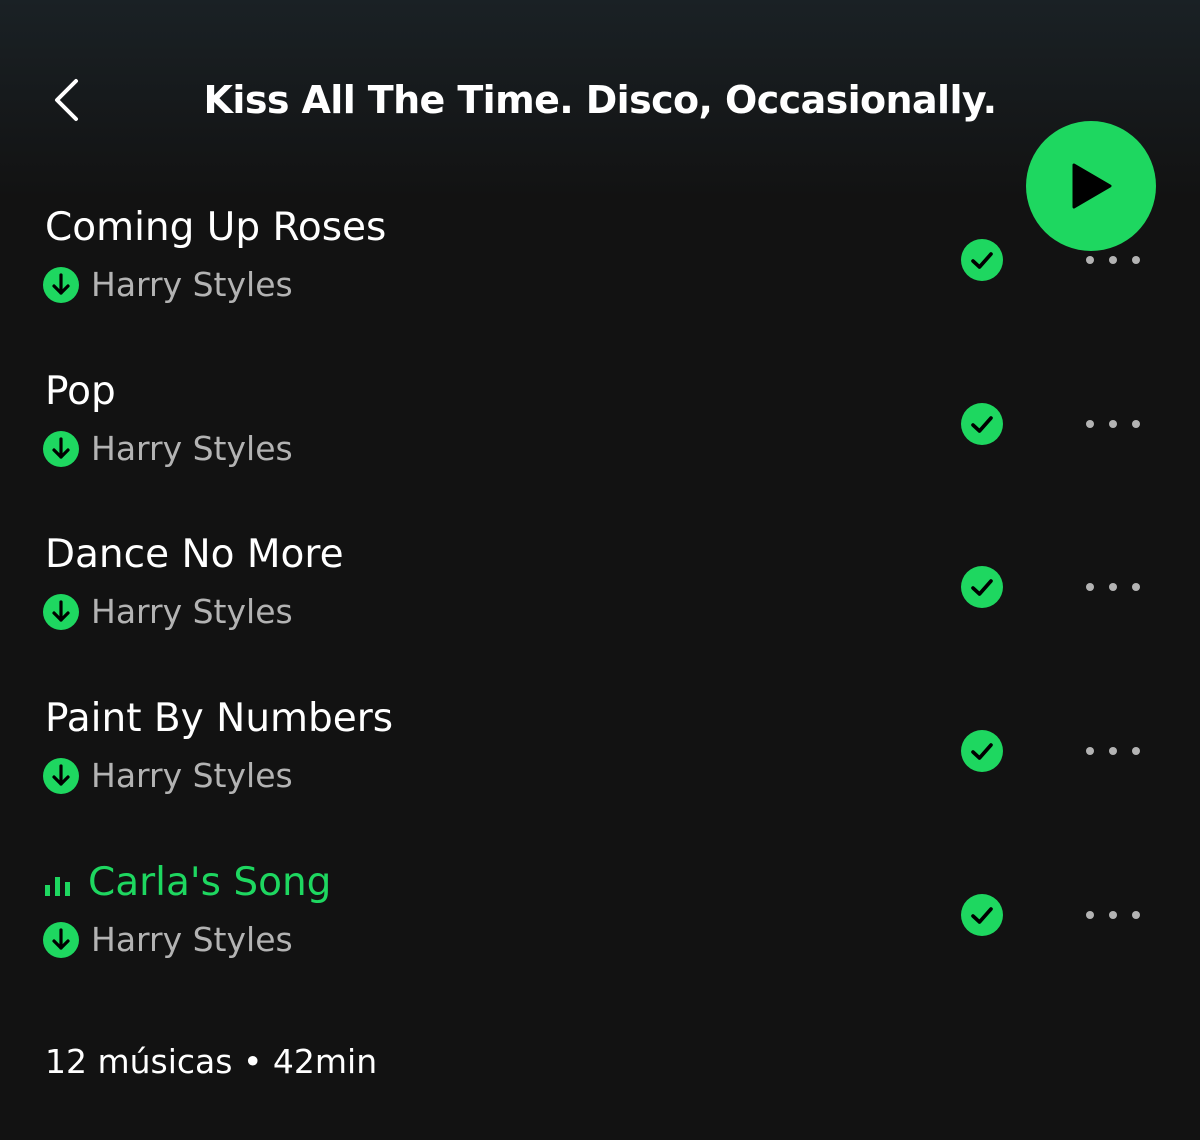 This screenshot has width=1200, height=1140. I want to click on track-title: Paint By Numbers, so click(219, 718).